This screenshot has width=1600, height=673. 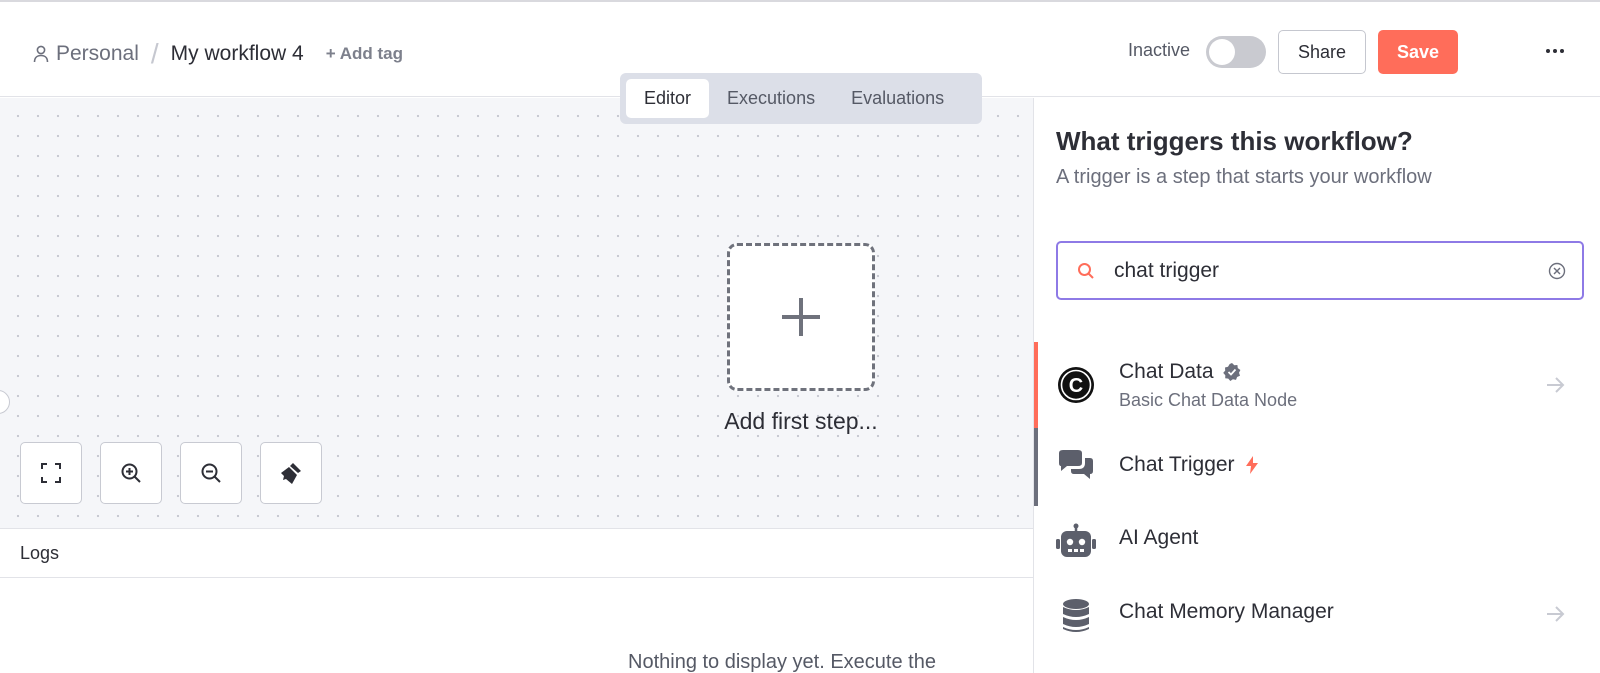 What do you see at coordinates (237, 54) in the screenshot?
I see `workflow-name: My workflow 4` at bounding box center [237, 54].